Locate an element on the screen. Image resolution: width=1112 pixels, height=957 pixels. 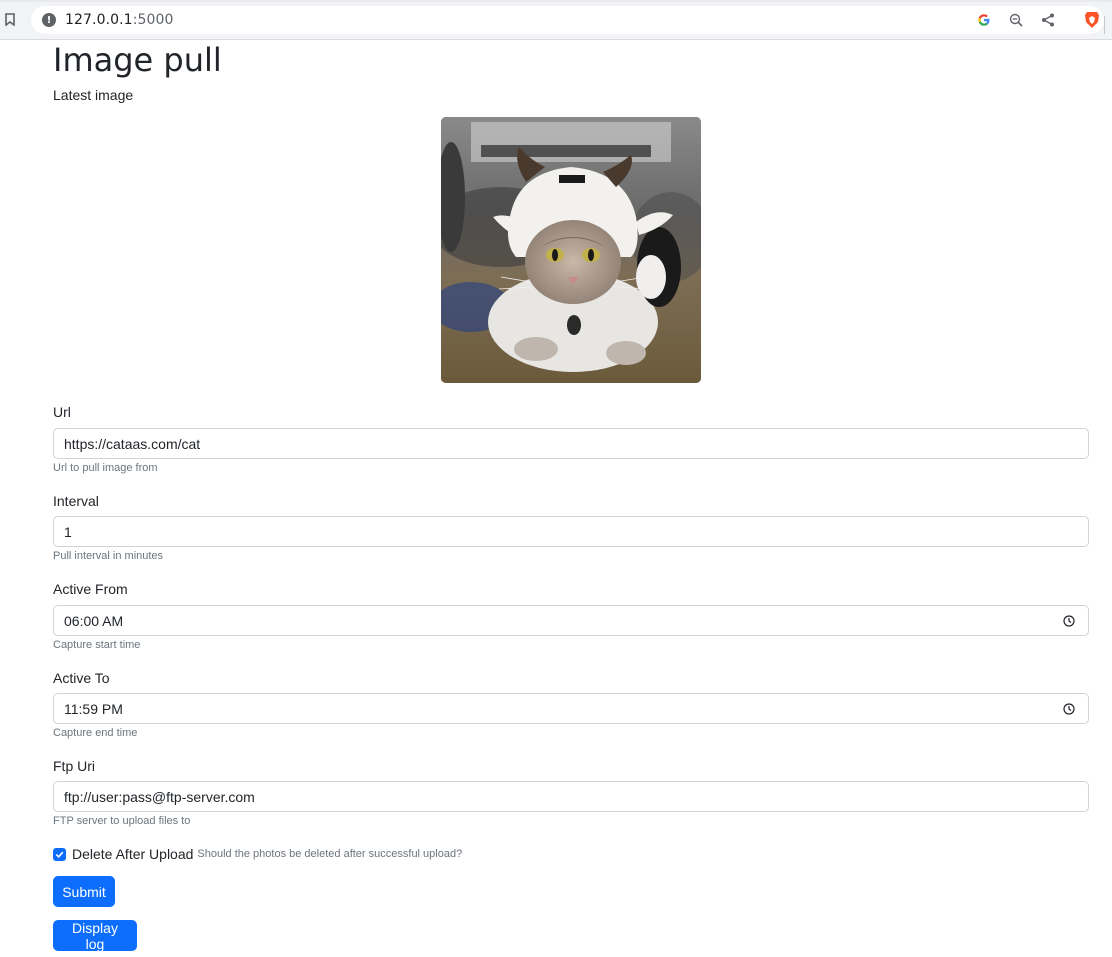
delete-after-upload-checkbox is located at coordinates (59, 854).